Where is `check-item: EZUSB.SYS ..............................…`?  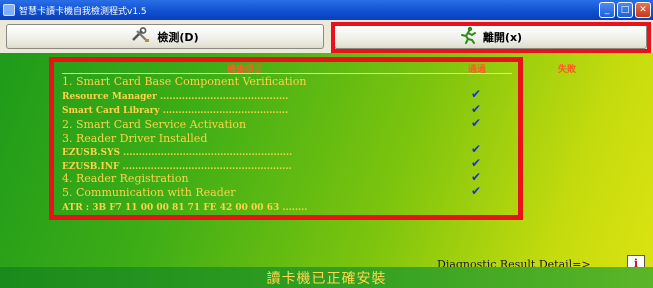 check-item: EZUSB.SYS ..............................… is located at coordinates (177, 153).